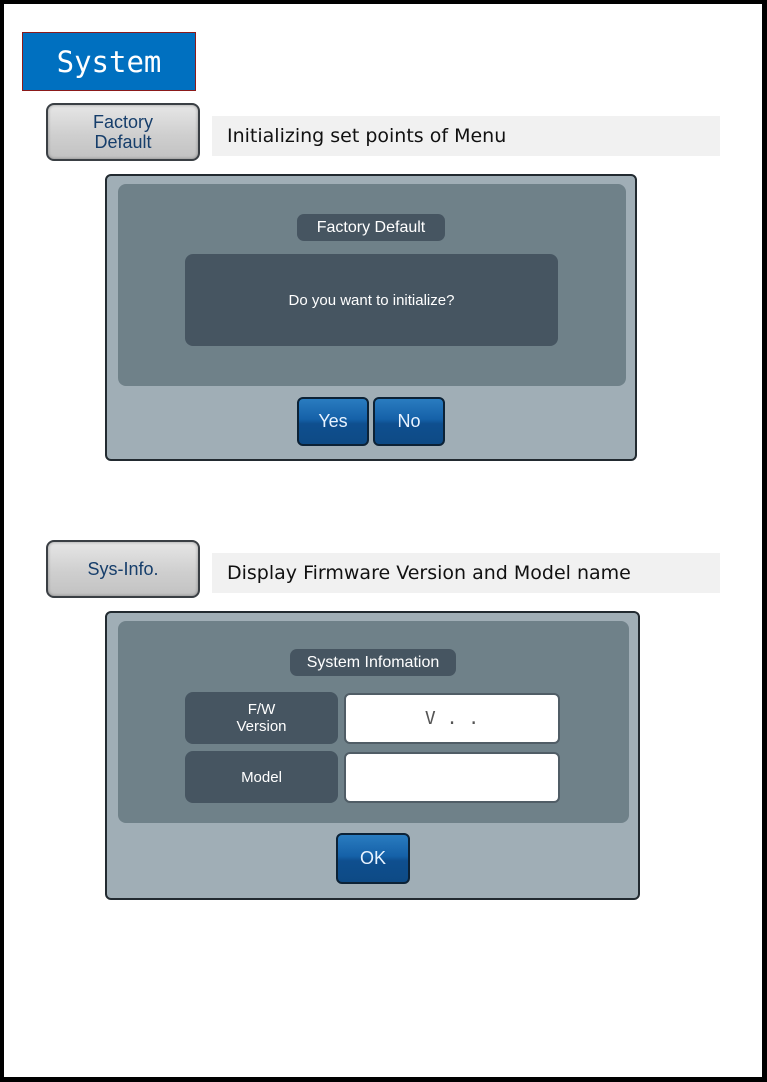 This screenshot has height=1082, width=767. Describe the element at coordinates (371, 227) in the screenshot. I see `dialog-title: Factory Default` at that location.